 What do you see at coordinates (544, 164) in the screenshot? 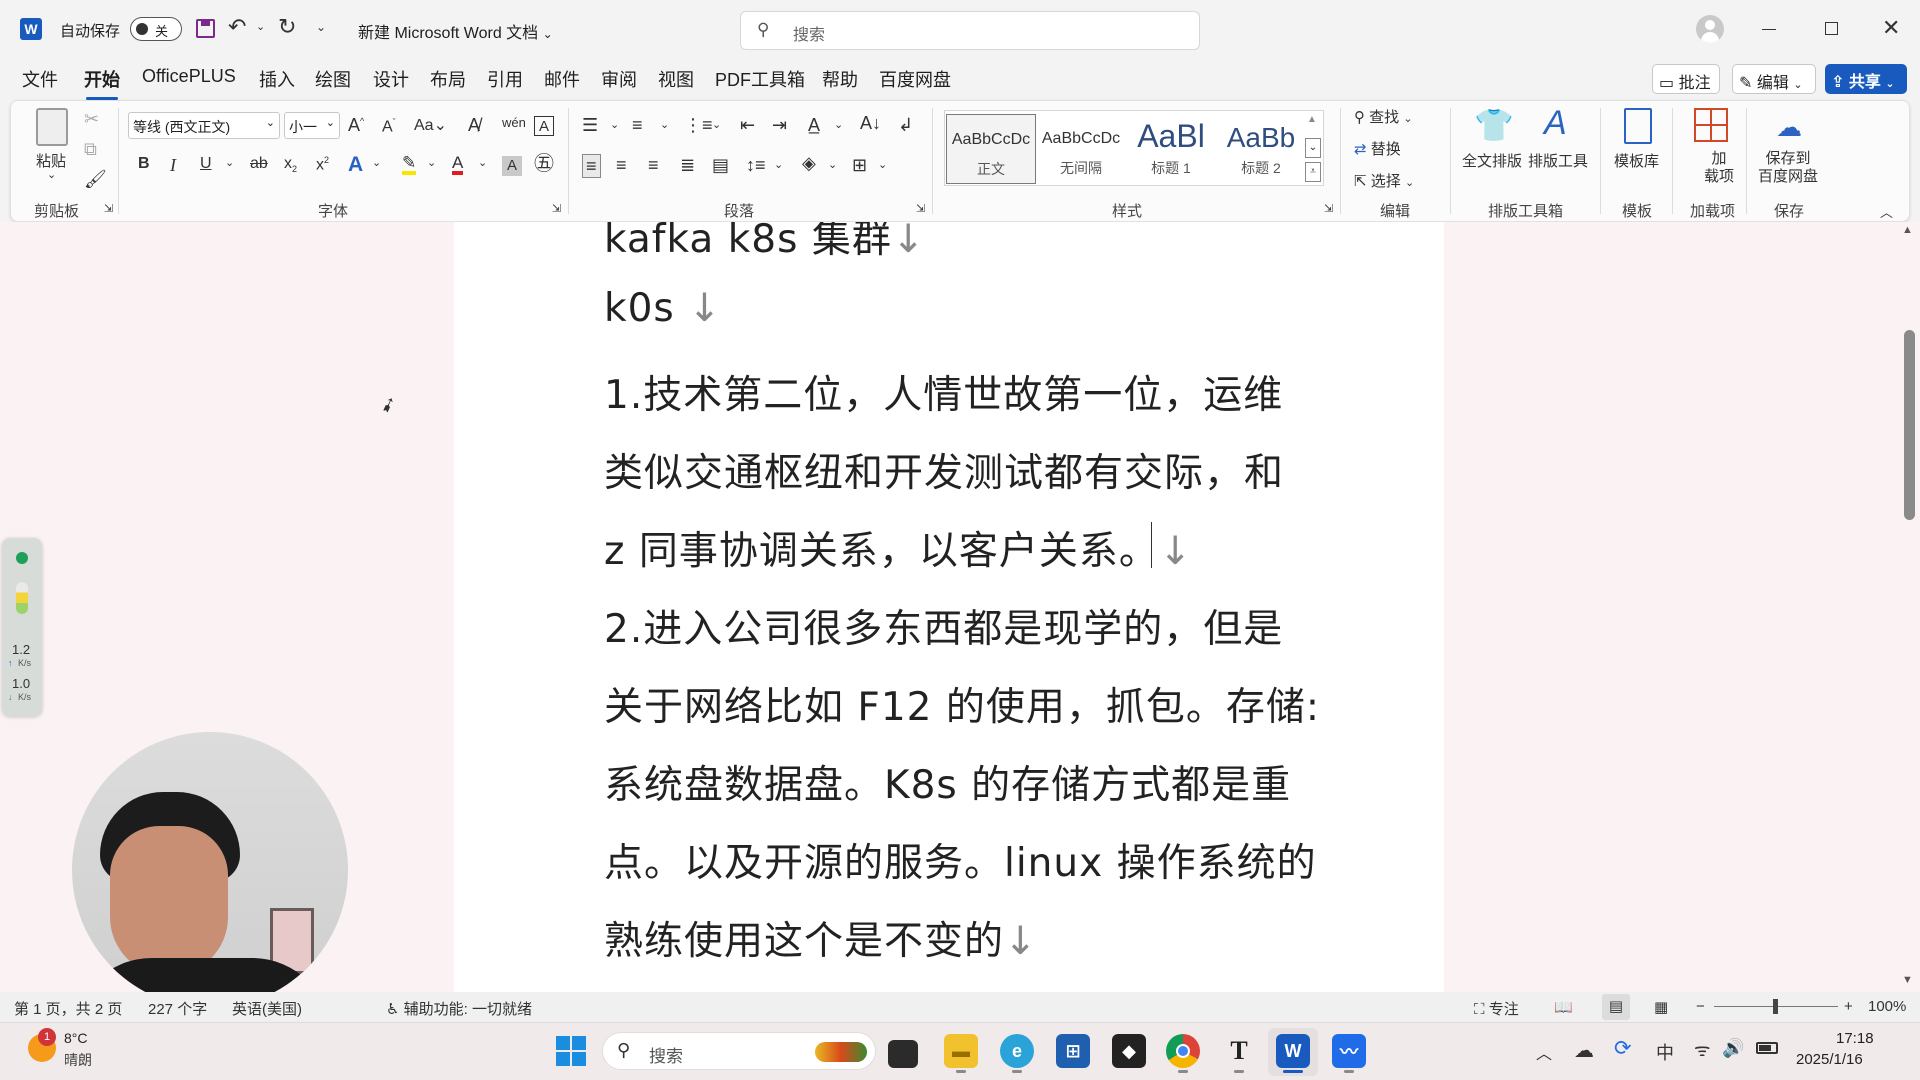
I see `enclose-characters-icon: ㊄` at bounding box center [544, 164].